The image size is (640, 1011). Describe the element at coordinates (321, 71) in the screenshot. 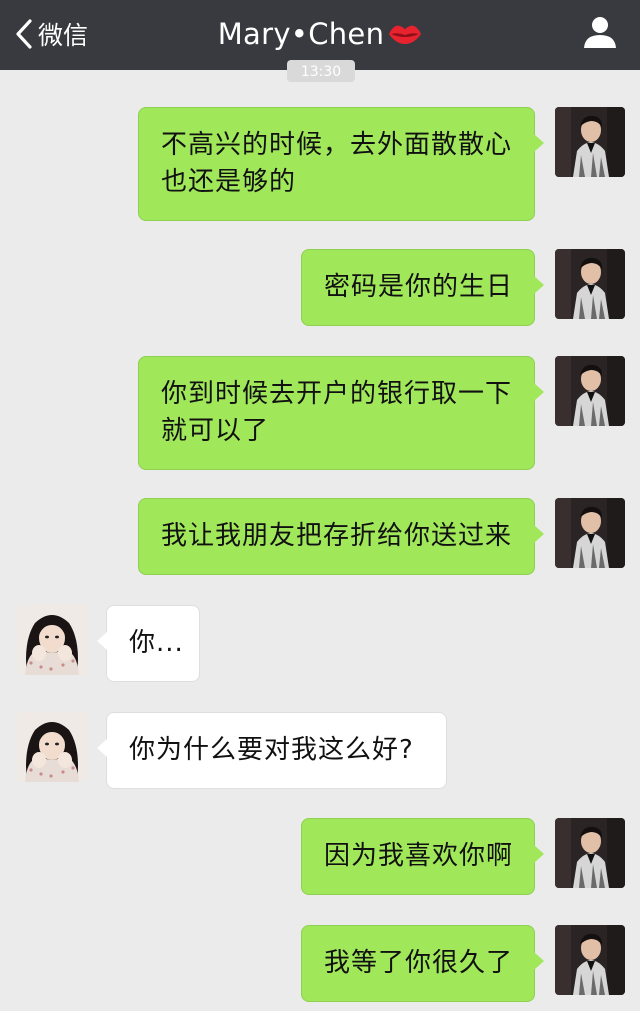

I see `timestamp-badge: 13:30` at that location.